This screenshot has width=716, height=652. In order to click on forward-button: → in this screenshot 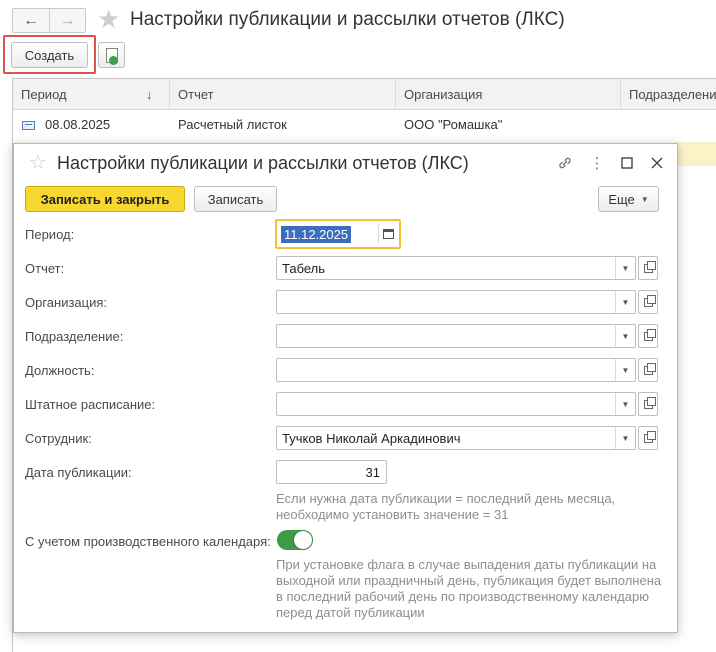, I will do `click(67, 20)`.